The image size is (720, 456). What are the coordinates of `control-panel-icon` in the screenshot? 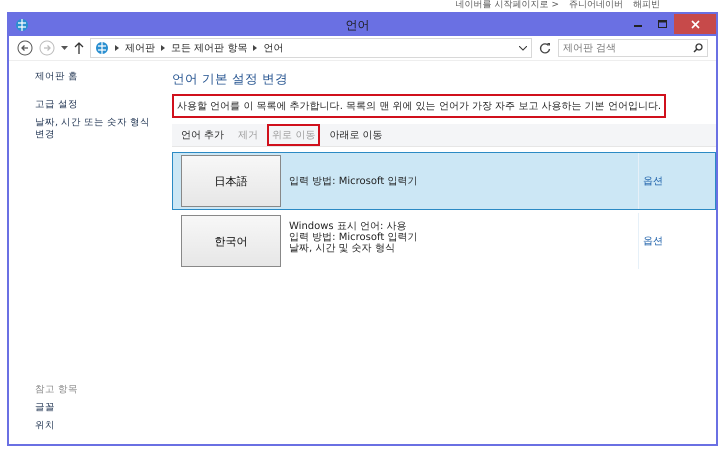 It's located at (102, 48).